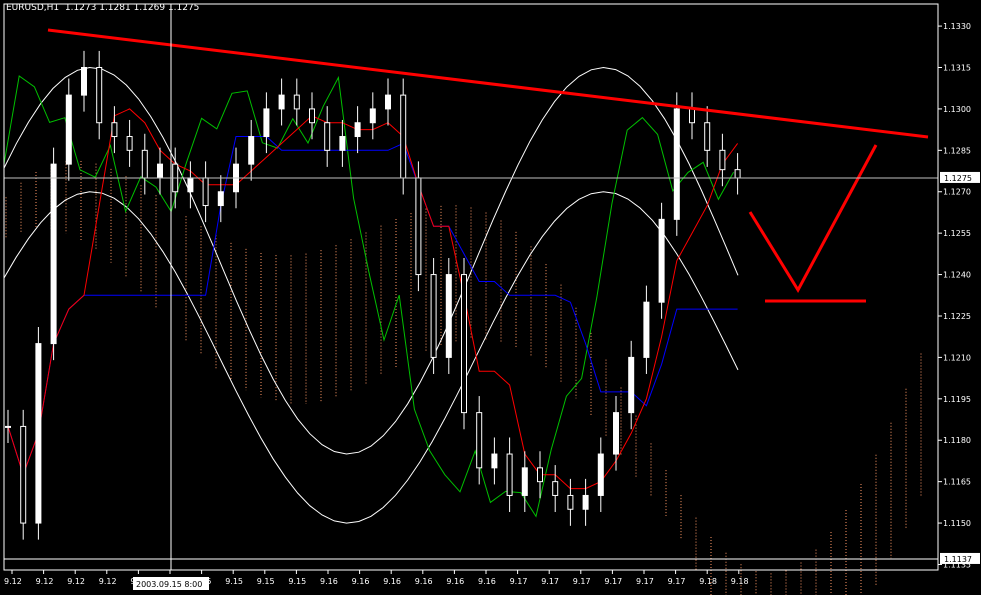 The image size is (981, 595). What do you see at coordinates (957, 440) in the screenshot?
I see `y-tick-label: 1.1180` at bounding box center [957, 440].